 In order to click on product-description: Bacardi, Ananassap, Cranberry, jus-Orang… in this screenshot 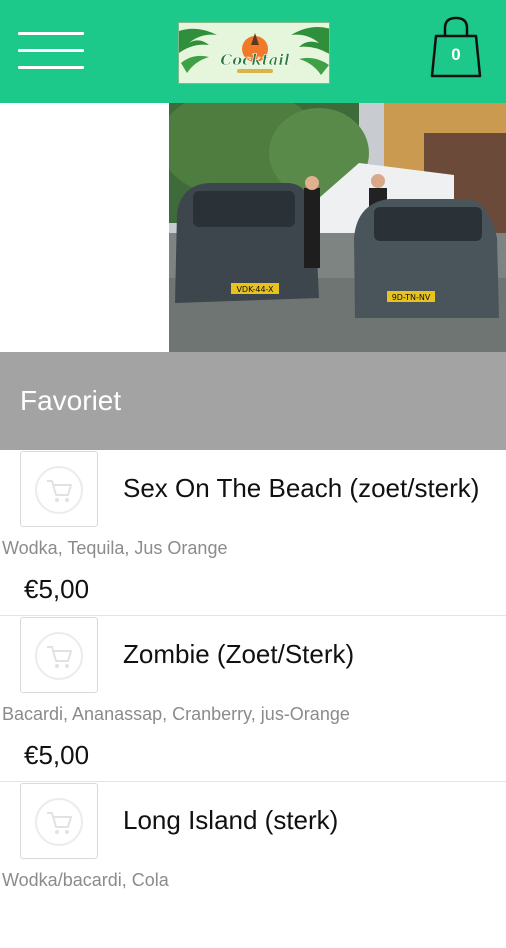, I will do `click(176, 714)`.